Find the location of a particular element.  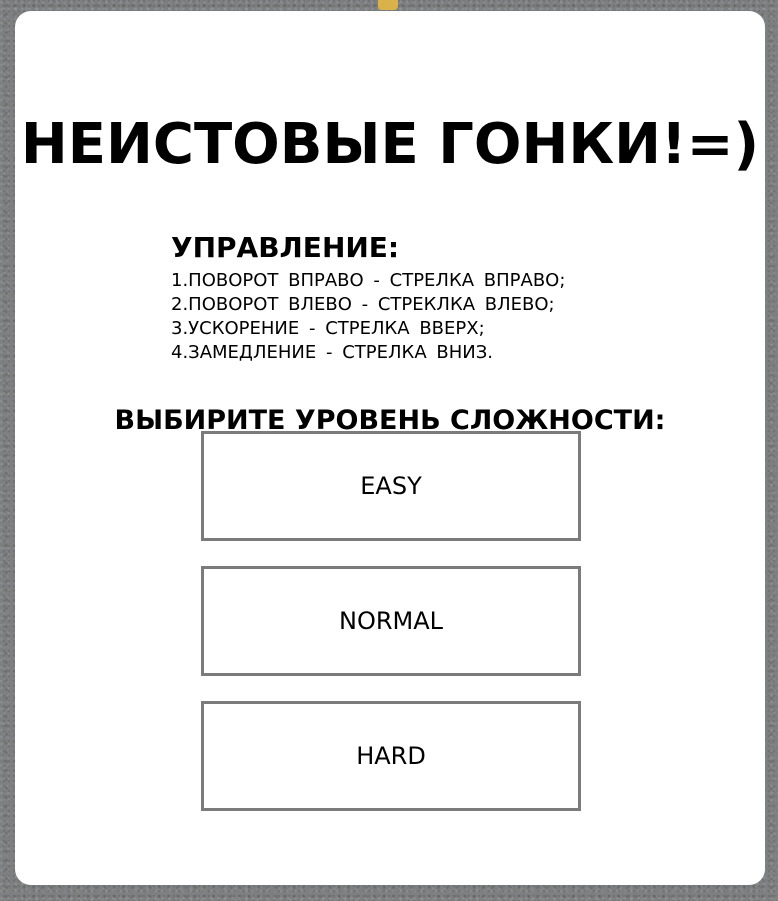

road-lane-marking is located at coordinates (388, 5).